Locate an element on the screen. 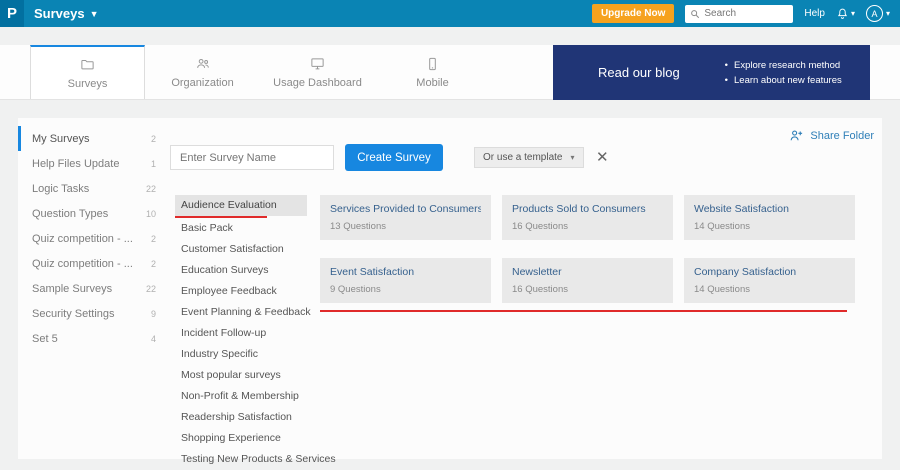  sidebar-item-question-types: Question Types 10 is located at coordinates (93, 213).